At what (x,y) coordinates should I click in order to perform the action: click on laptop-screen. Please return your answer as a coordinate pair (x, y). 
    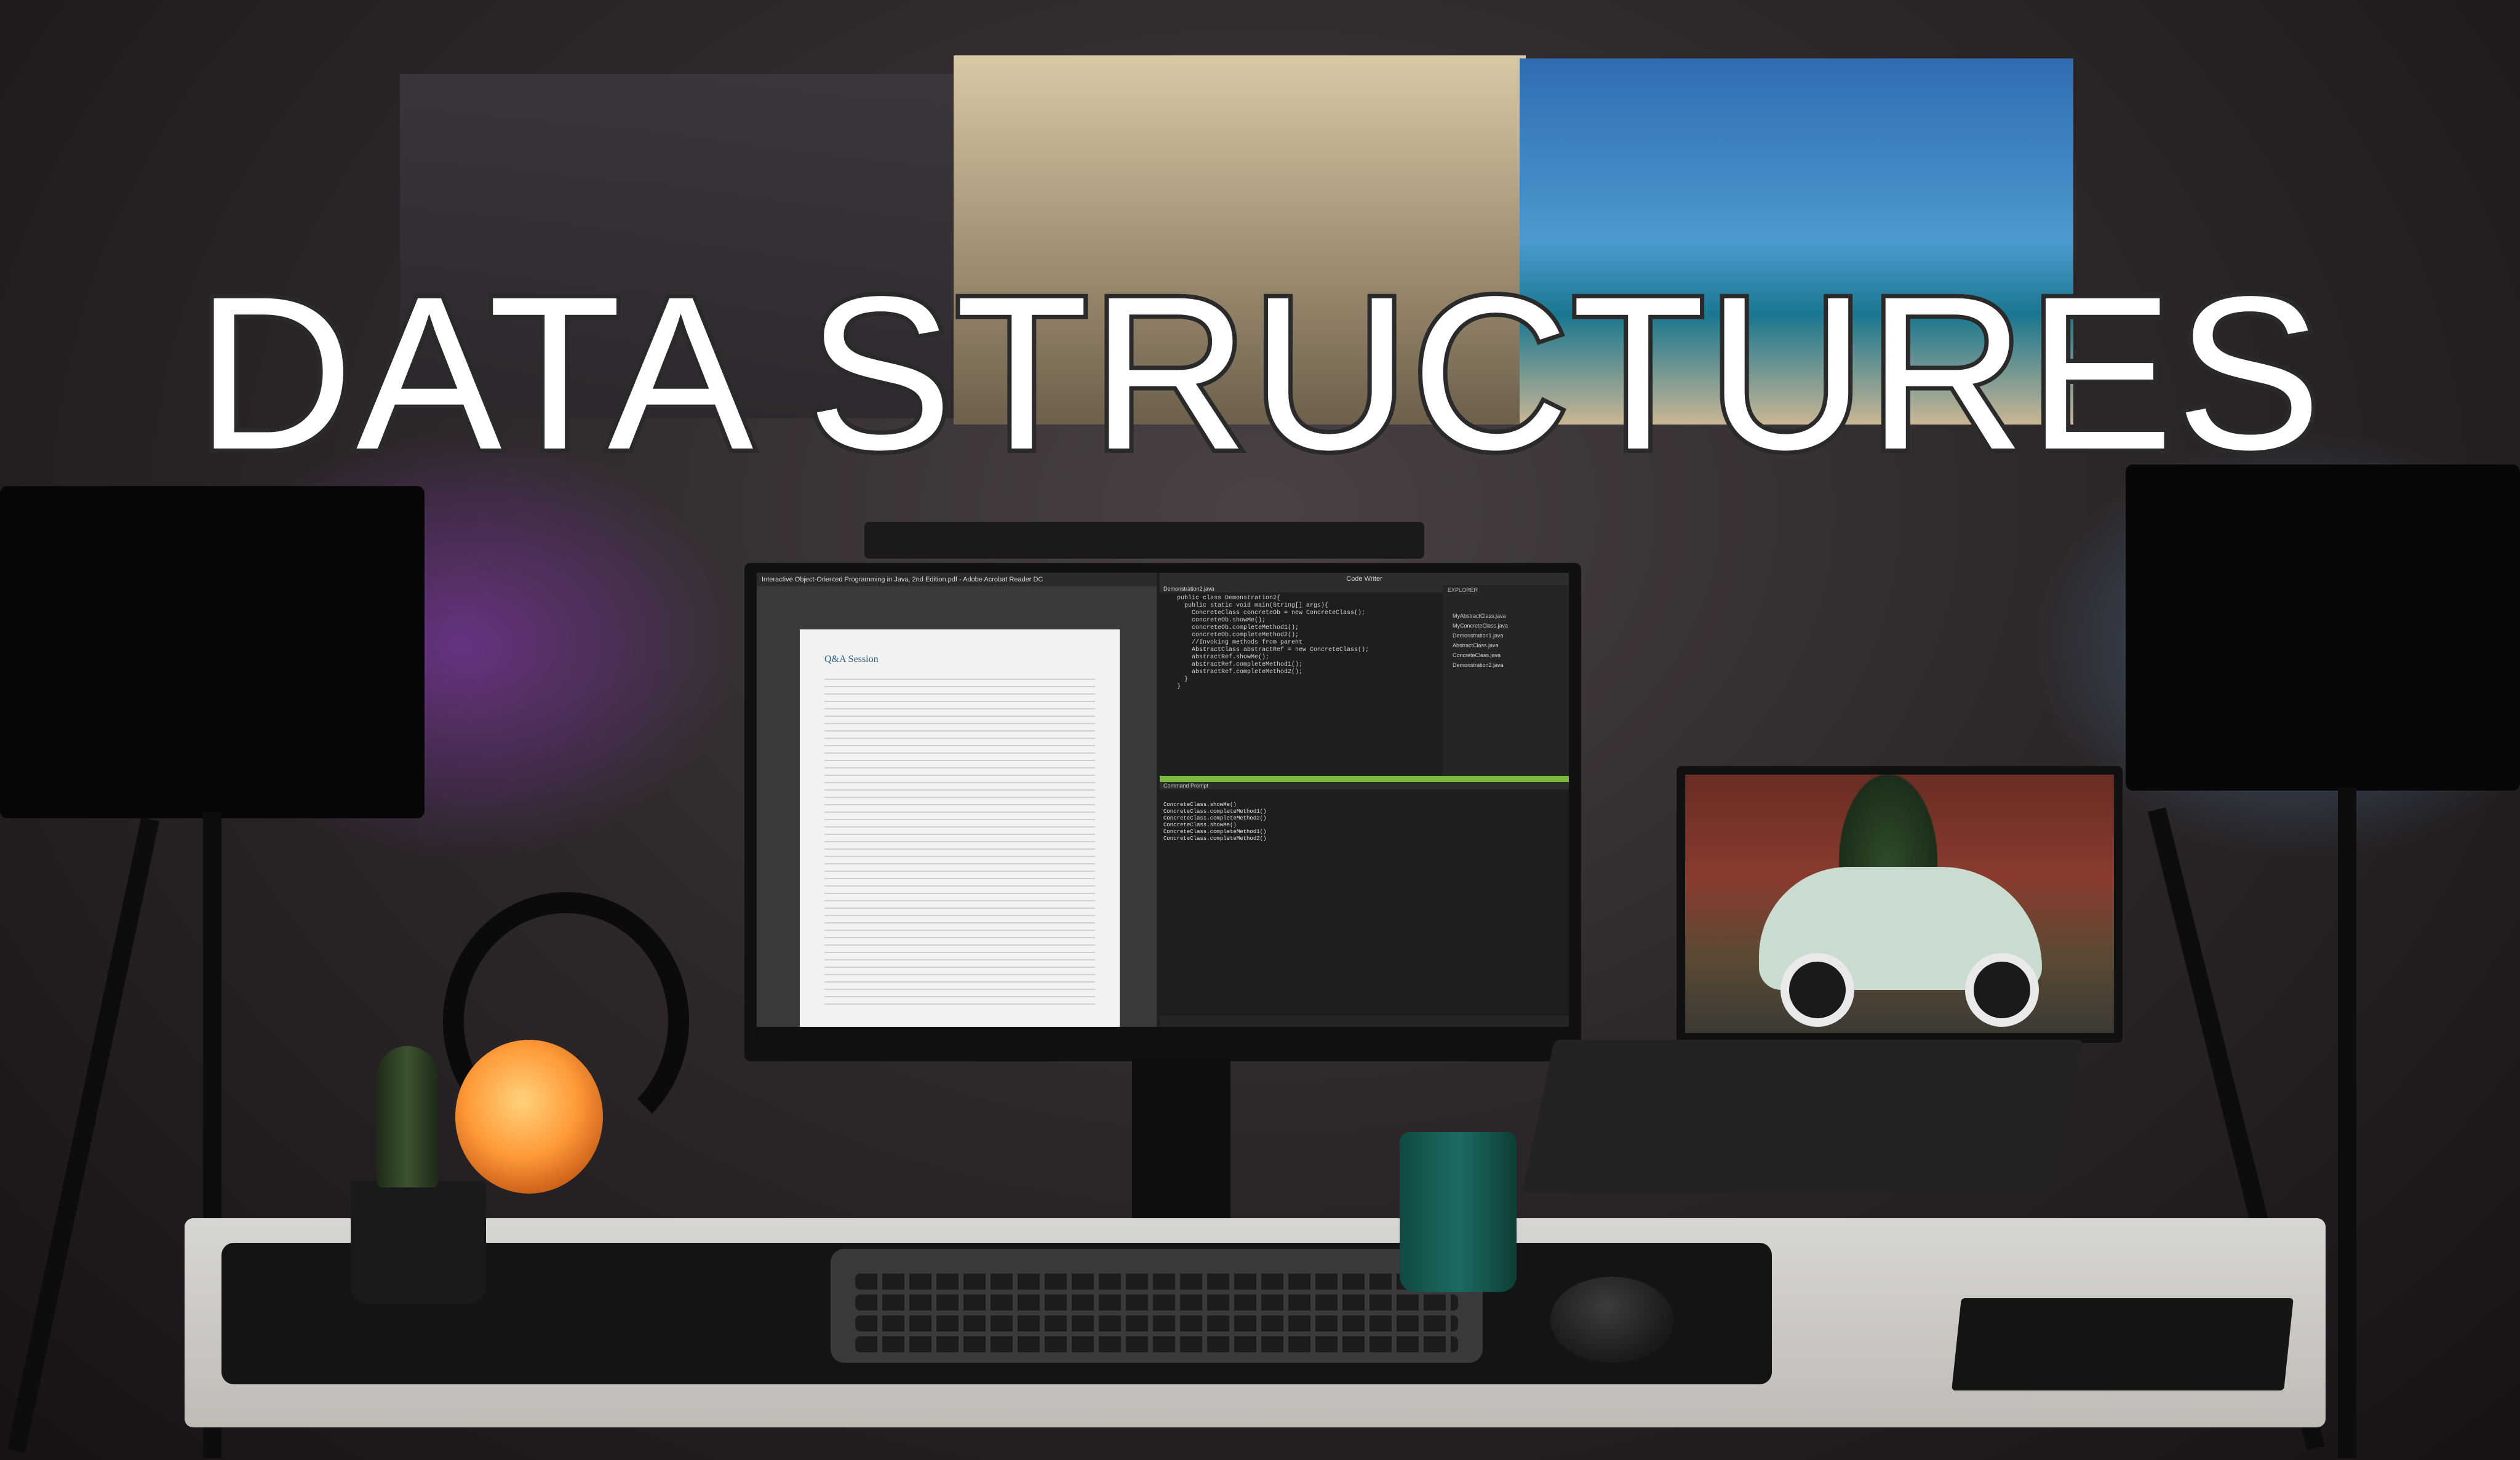
    Looking at the image, I should click on (1900, 904).